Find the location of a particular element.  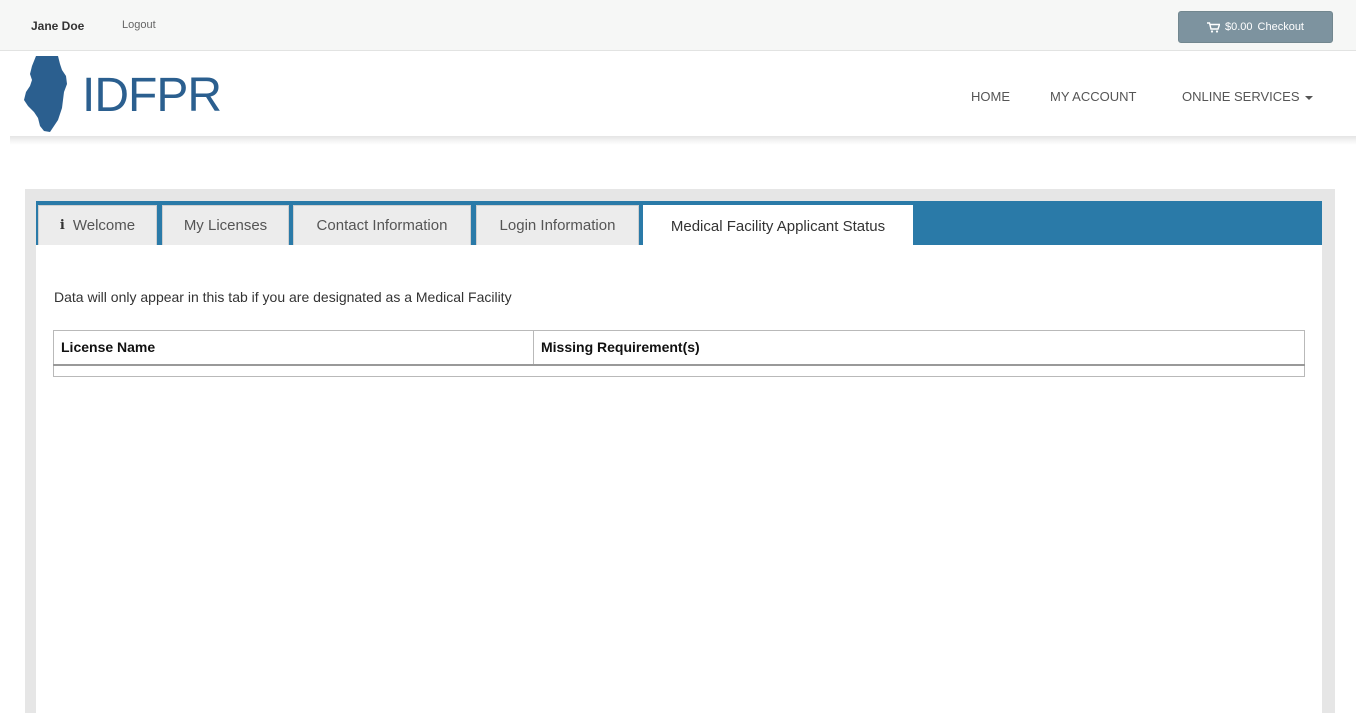

tab-label: Medical Facility Applicant Status is located at coordinates (778, 226).